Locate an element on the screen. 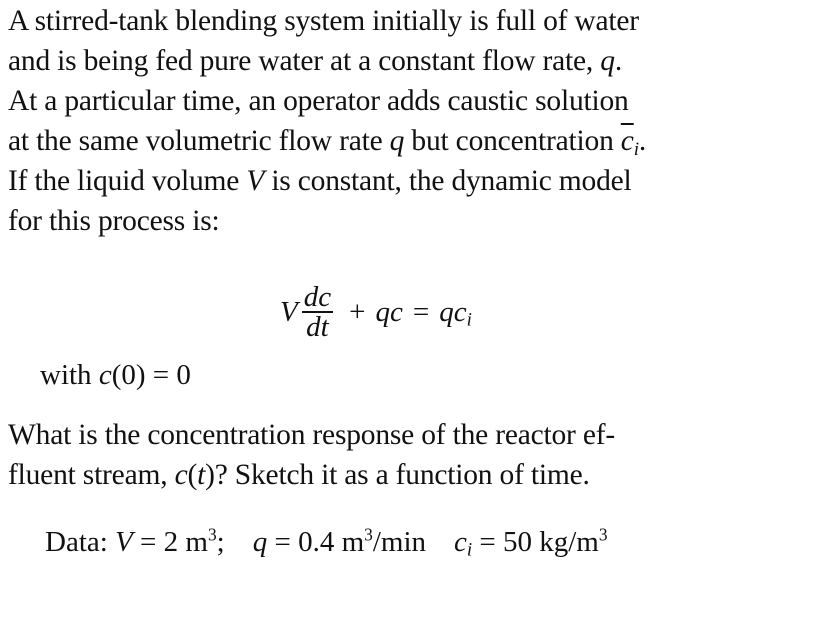  initial-condition: with c(0) = 0 is located at coordinates (115, 375).